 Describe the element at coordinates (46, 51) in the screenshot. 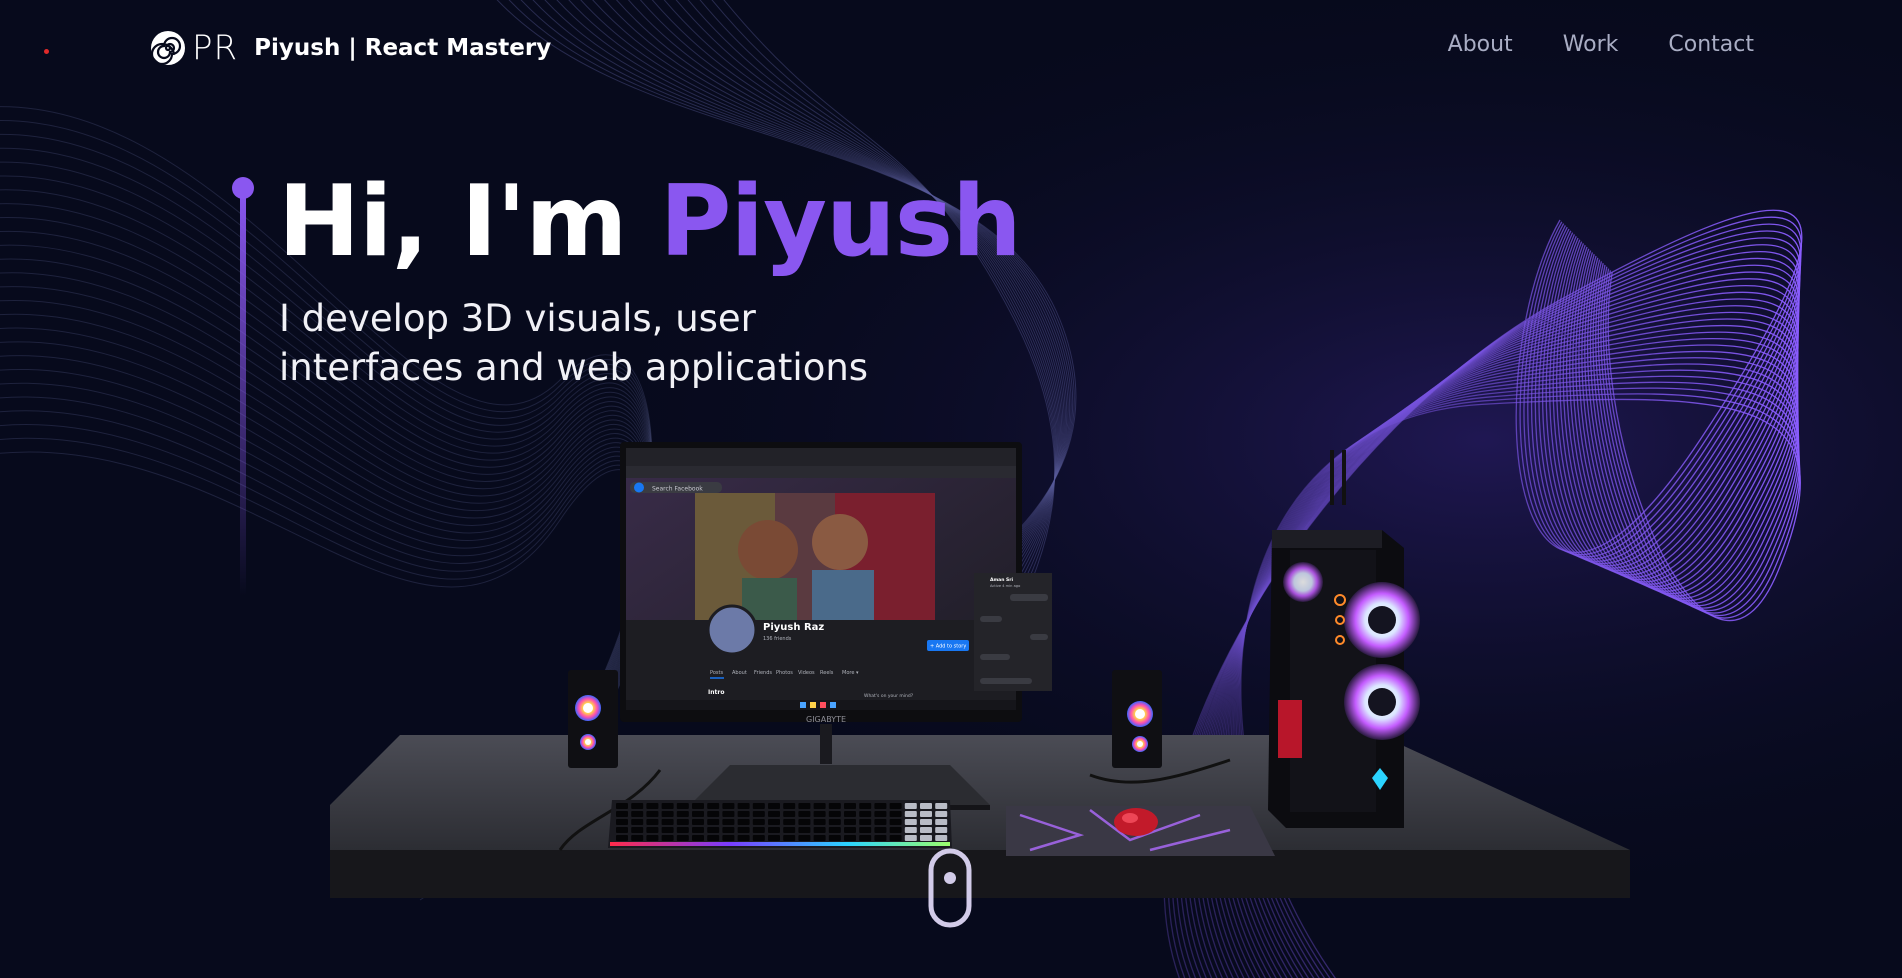

I see `cursor-dot` at that location.